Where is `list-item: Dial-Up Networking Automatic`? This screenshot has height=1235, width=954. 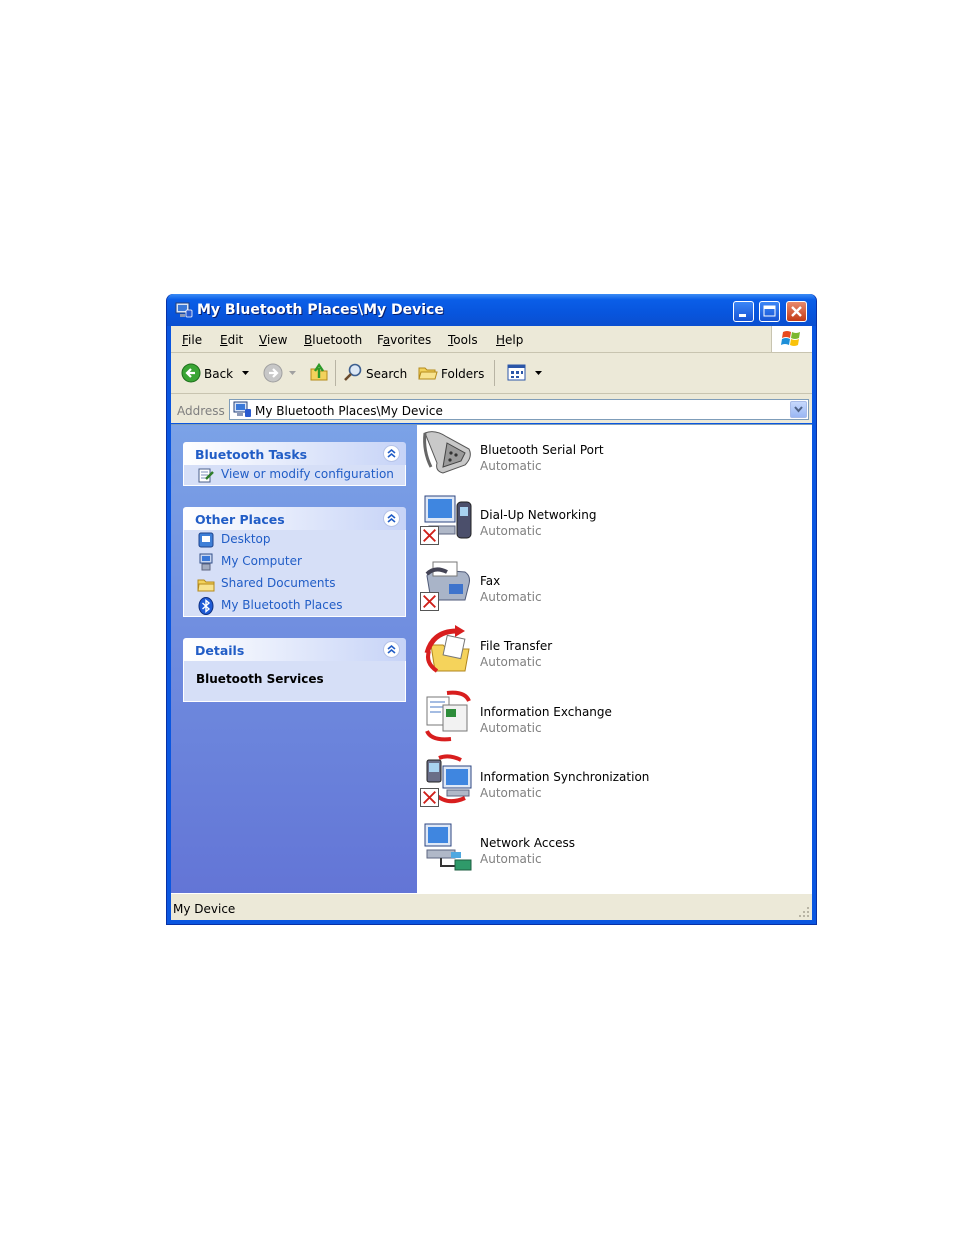 list-item: Dial-Up Networking Automatic is located at coordinates (614, 522).